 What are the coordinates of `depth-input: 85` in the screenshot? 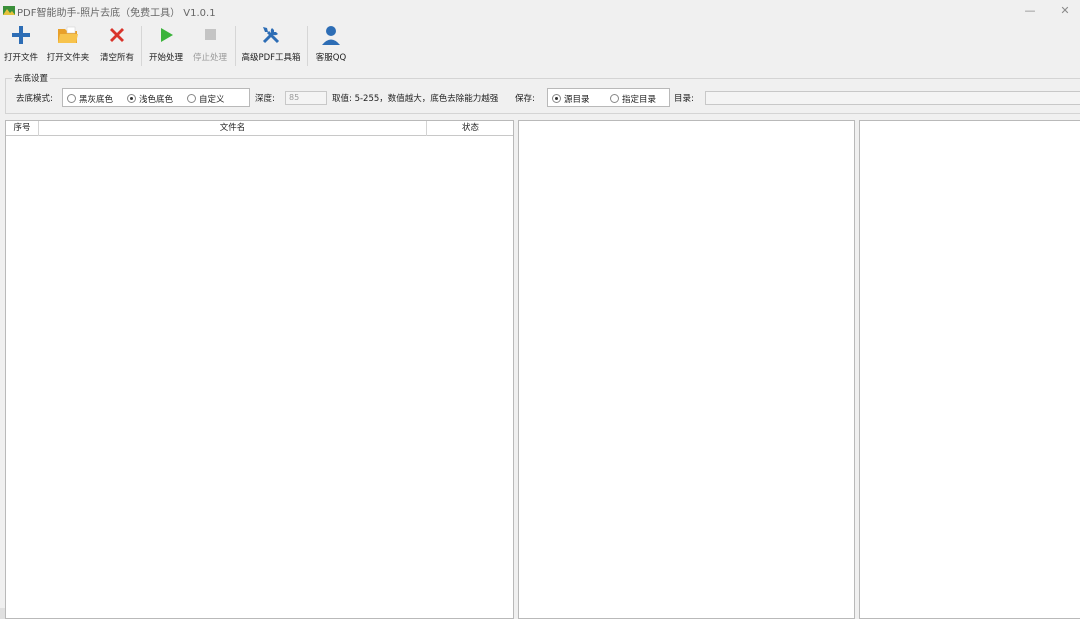 It's located at (306, 98).